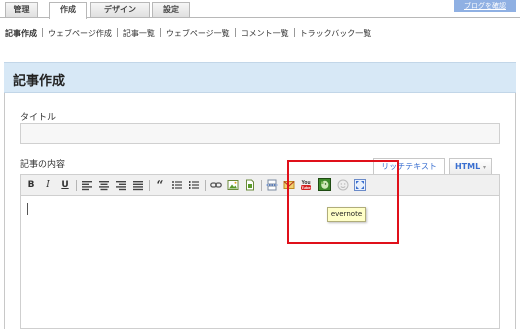 Image resolution: width=520 pixels, height=329 pixels. Describe the element at coordinates (336, 33) in the screenshot. I see `subnav-trackback-list: トラックバック一覧` at that location.